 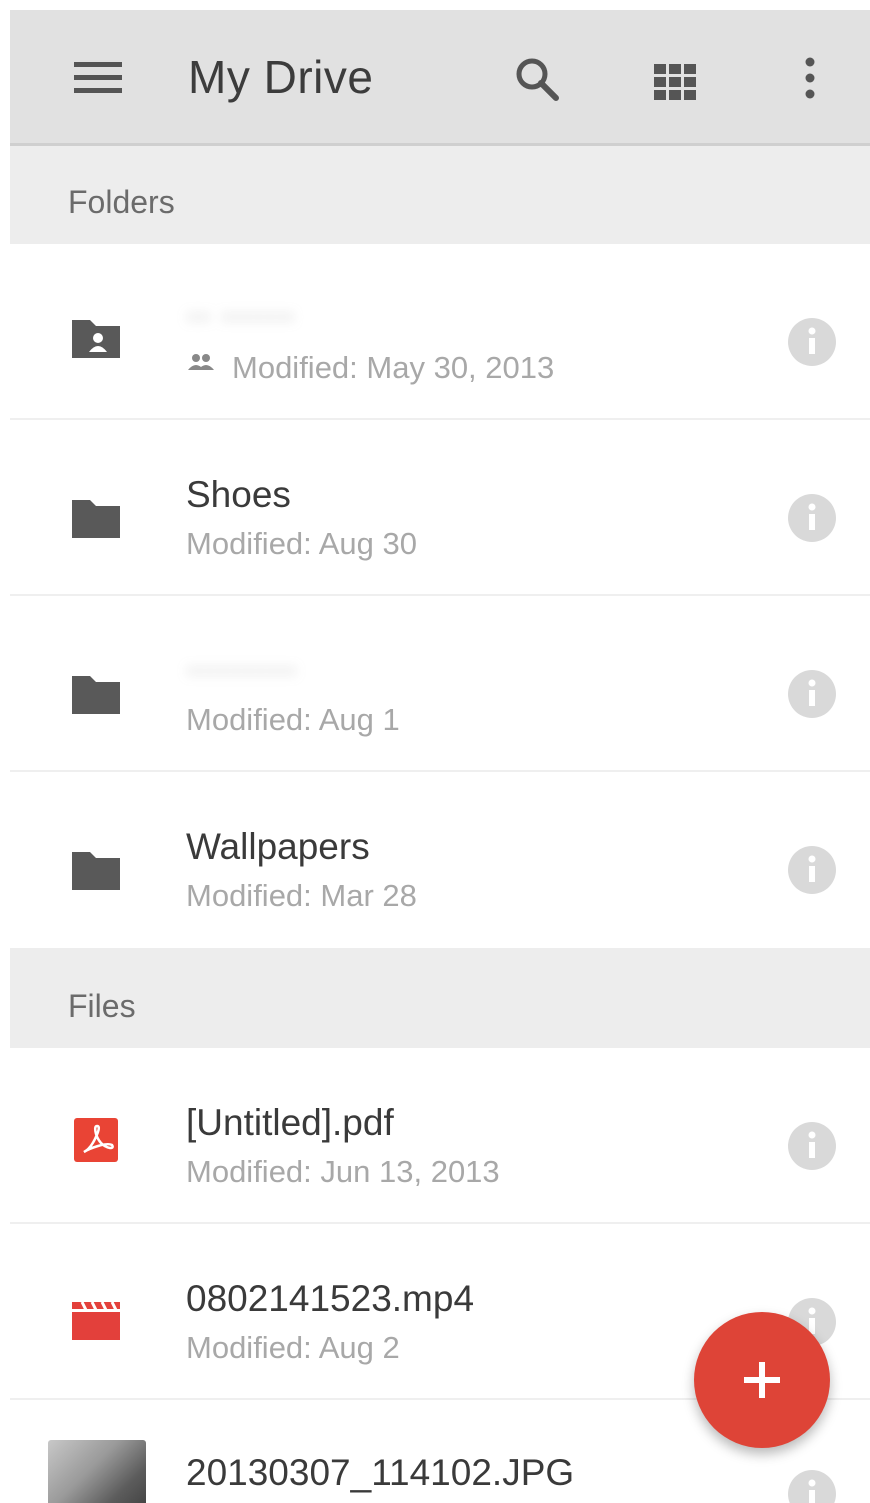 I want to click on pdf-icon, so click(x=96, y=1140).